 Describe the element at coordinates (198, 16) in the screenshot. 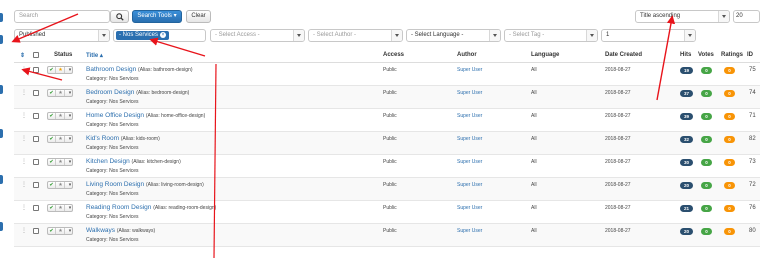

I see `clear-button: Clear` at that location.